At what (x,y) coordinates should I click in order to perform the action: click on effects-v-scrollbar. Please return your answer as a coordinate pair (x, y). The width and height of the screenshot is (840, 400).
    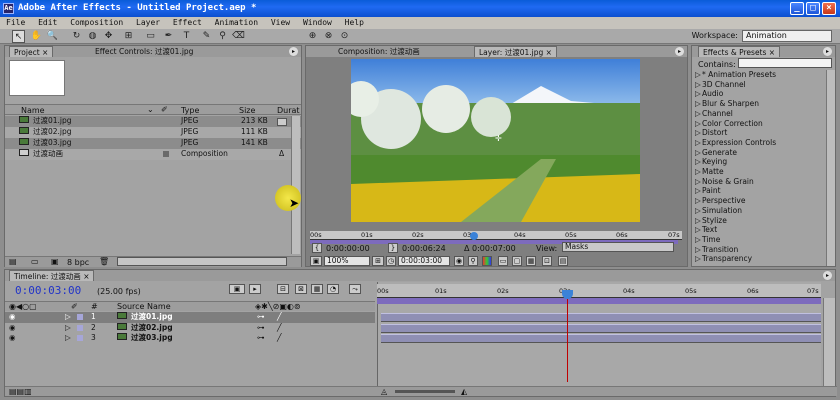
    Looking at the image, I should click on (830, 168).